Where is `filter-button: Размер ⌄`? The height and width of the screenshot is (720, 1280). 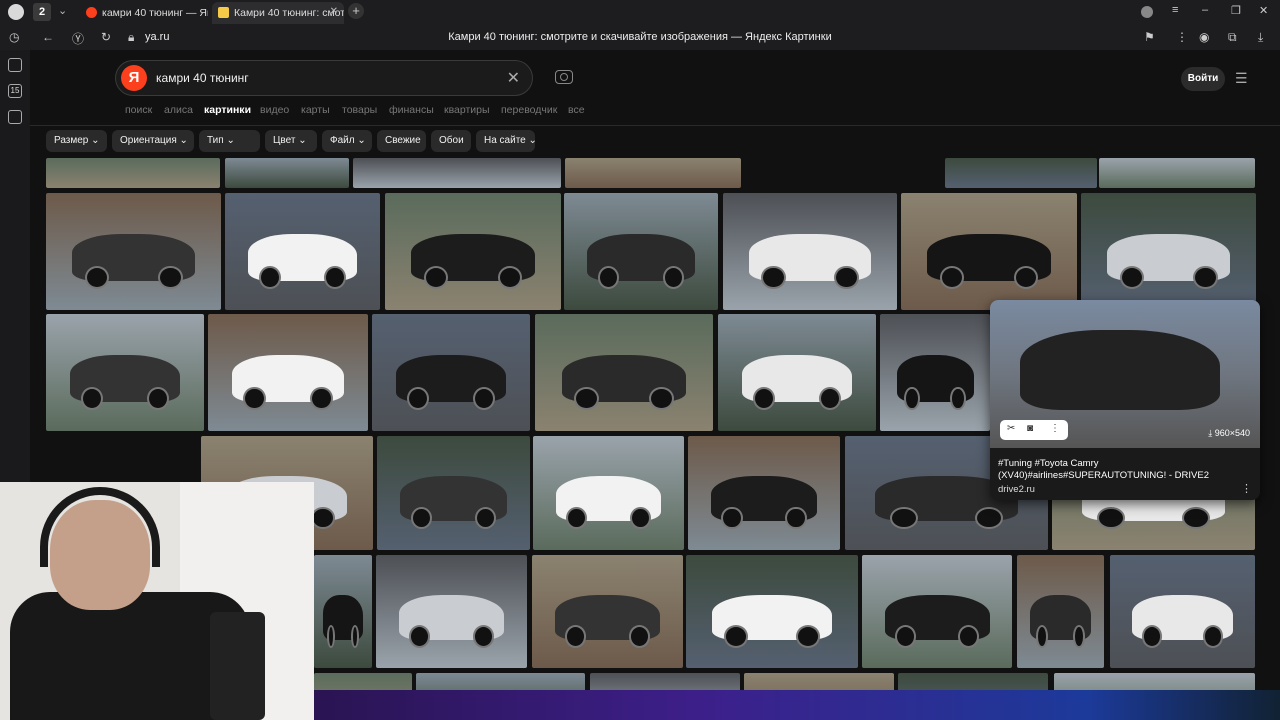 filter-button: Размер ⌄ is located at coordinates (76, 141).